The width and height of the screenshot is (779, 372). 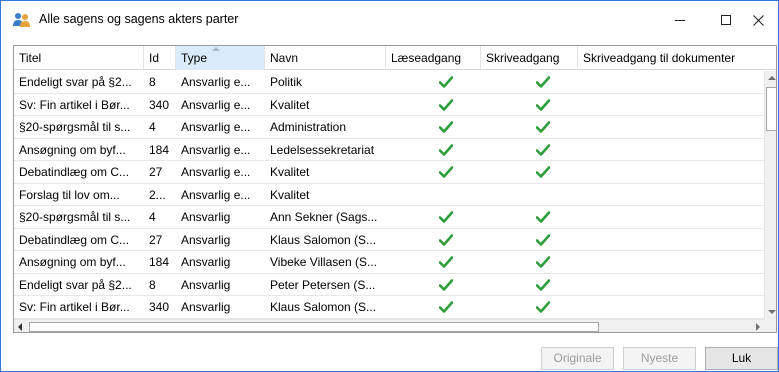 What do you see at coordinates (771, 109) in the screenshot?
I see `vertical-scroll-thumb` at bounding box center [771, 109].